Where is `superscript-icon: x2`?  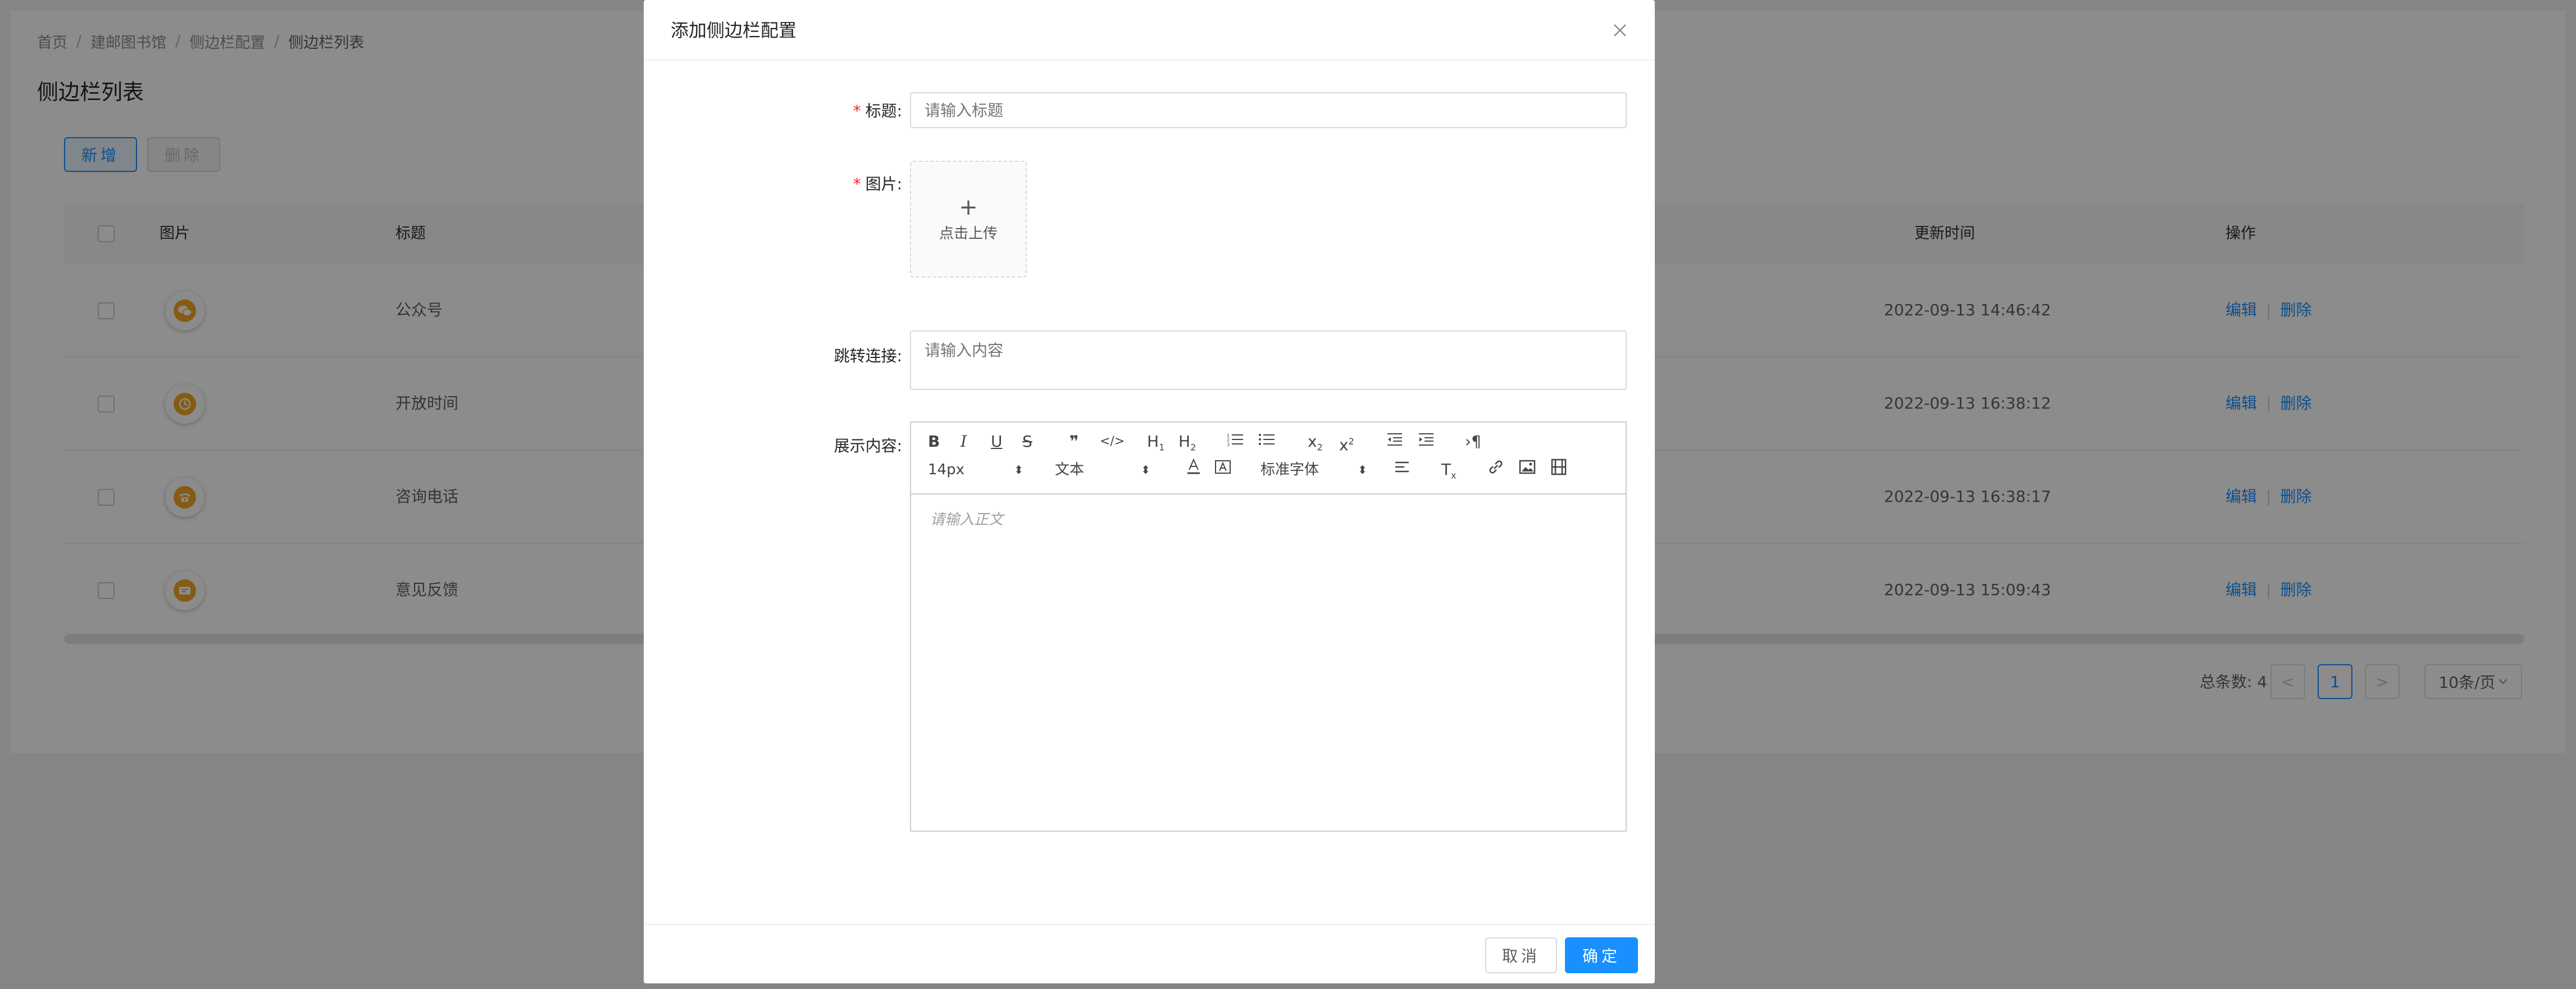 superscript-icon: x2 is located at coordinates (1346, 442).